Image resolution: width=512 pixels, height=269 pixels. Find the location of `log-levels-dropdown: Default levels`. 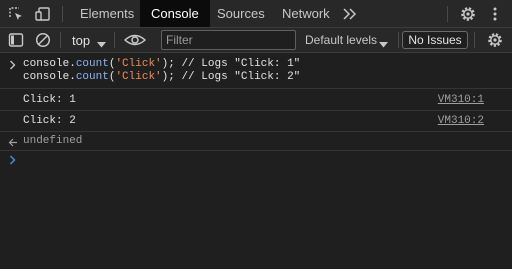

log-levels-dropdown: Default levels is located at coordinates (347, 40).